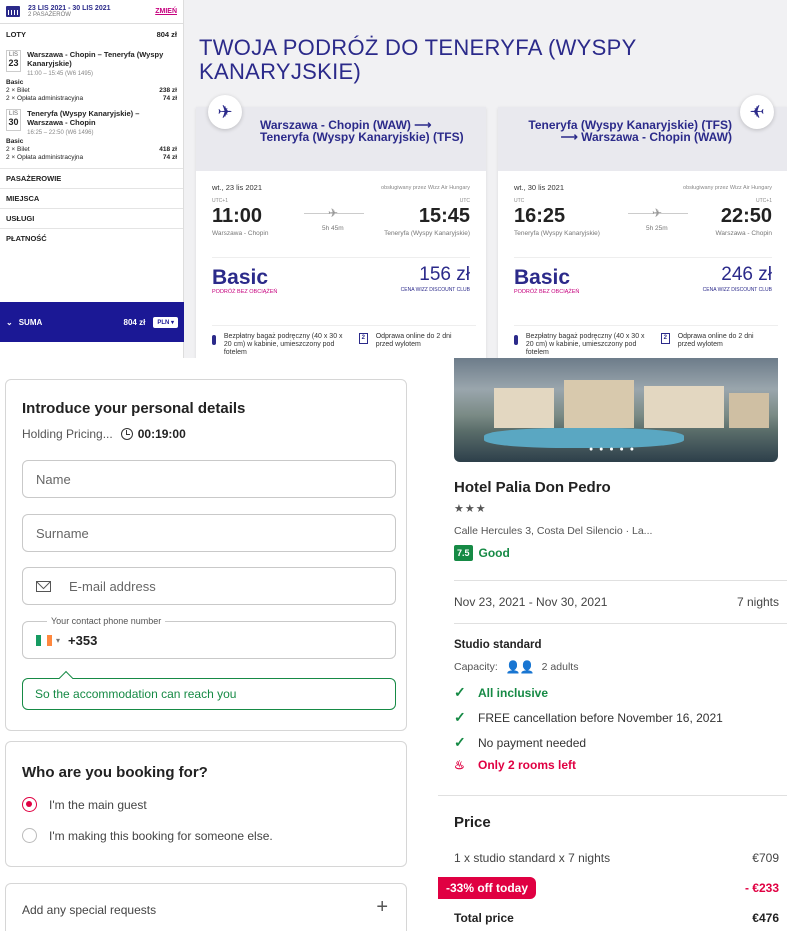  Describe the element at coordinates (616, 918) in the screenshot. I see `price-line-total: Total price €476` at that location.